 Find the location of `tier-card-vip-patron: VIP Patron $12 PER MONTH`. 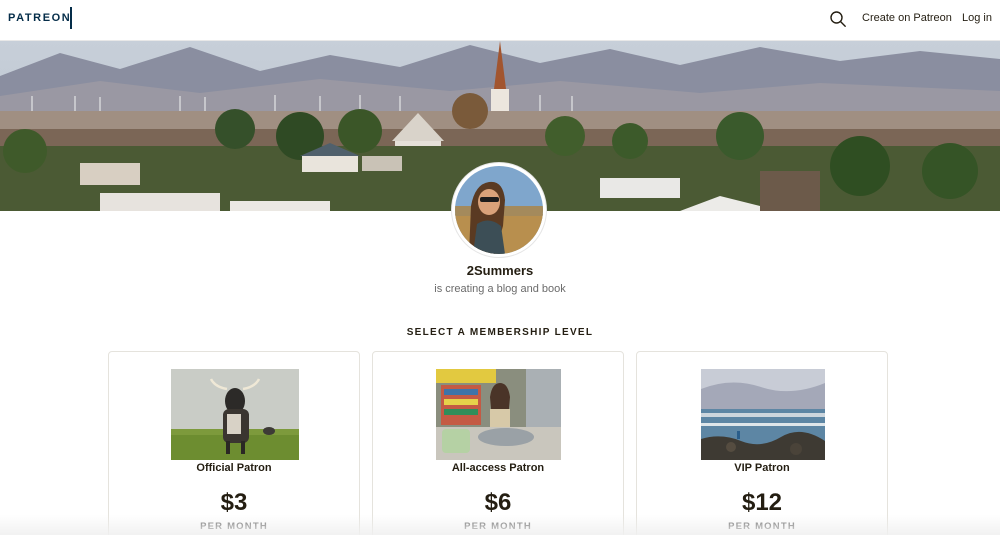

tier-card-vip-patron: VIP Patron $12 PER MONTH is located at coordinates (762, 443).